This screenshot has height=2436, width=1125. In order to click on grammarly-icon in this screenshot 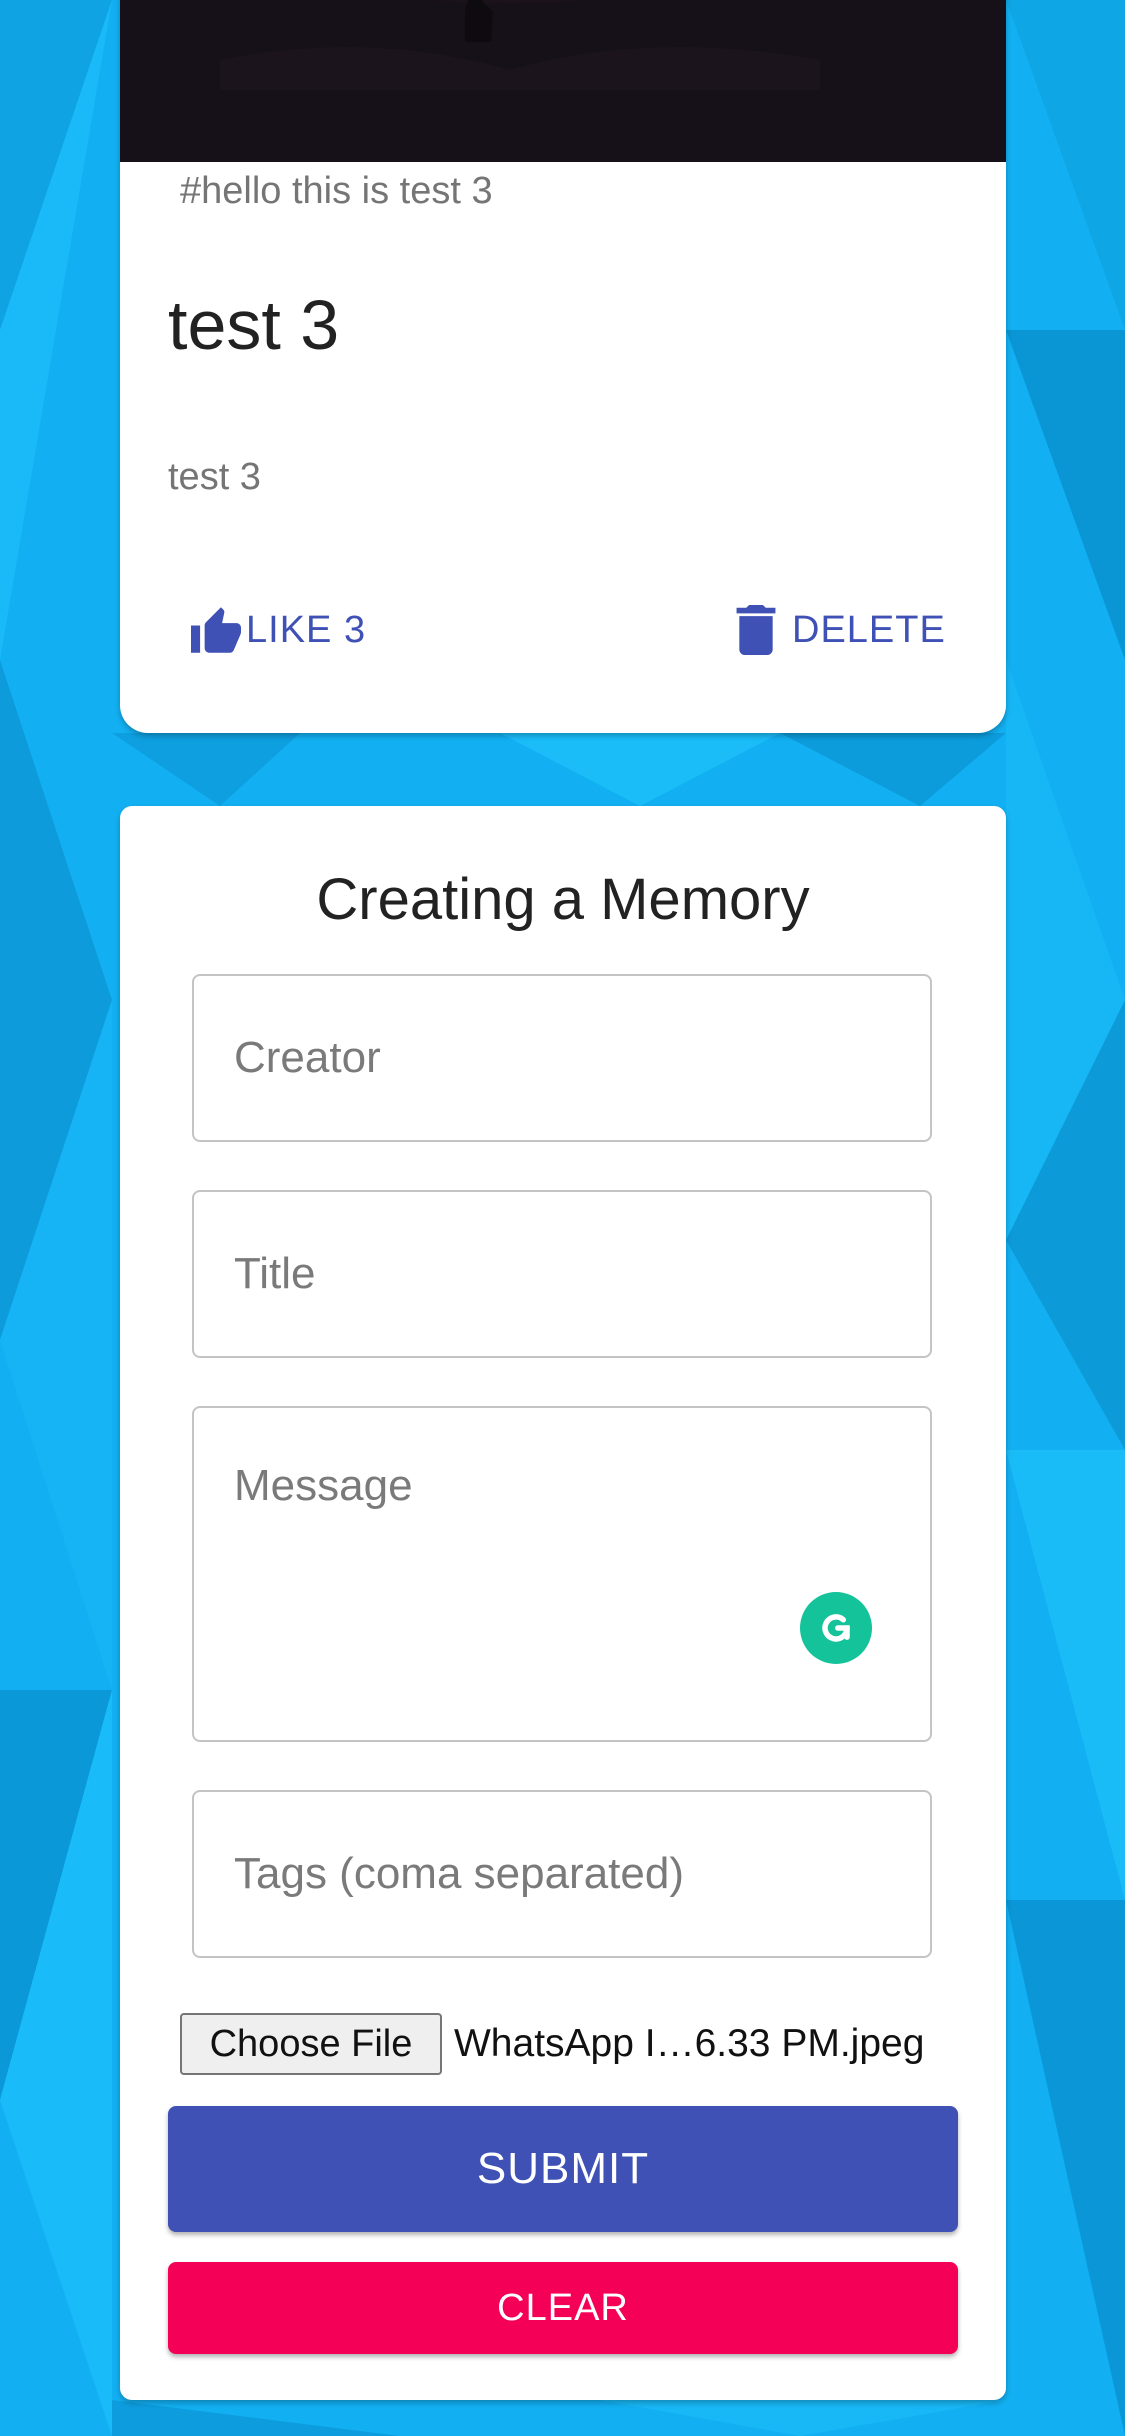, I will do `click(836, 1628)`.